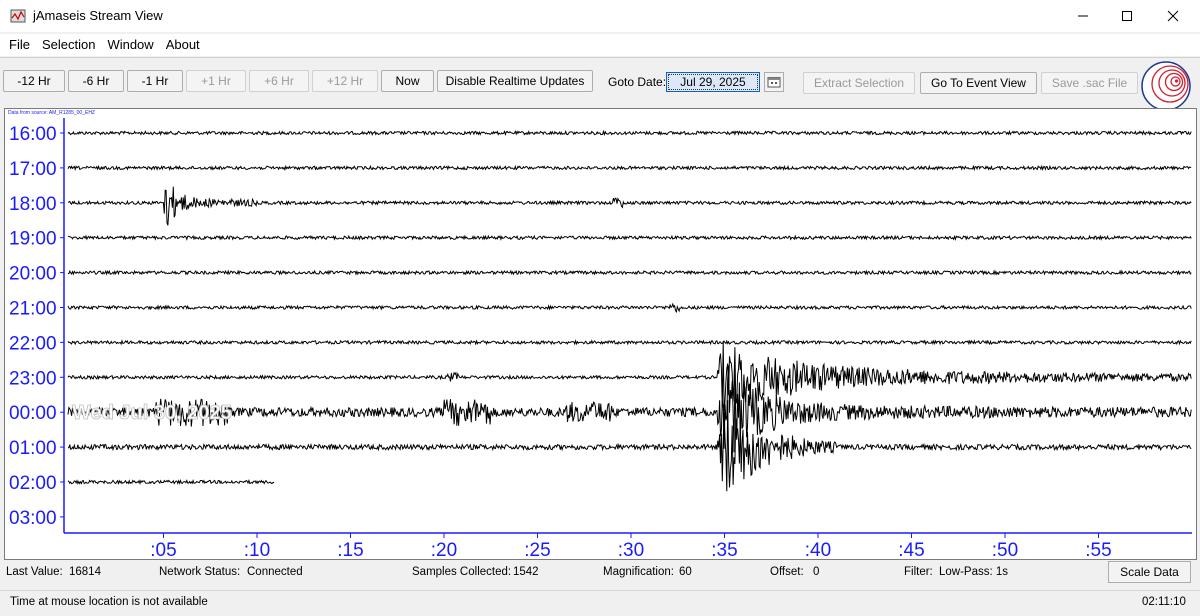  Describe the element at coordinates (98, 15) in the screenshot. I see `window-title: jAmaseis Stream View` at that location.